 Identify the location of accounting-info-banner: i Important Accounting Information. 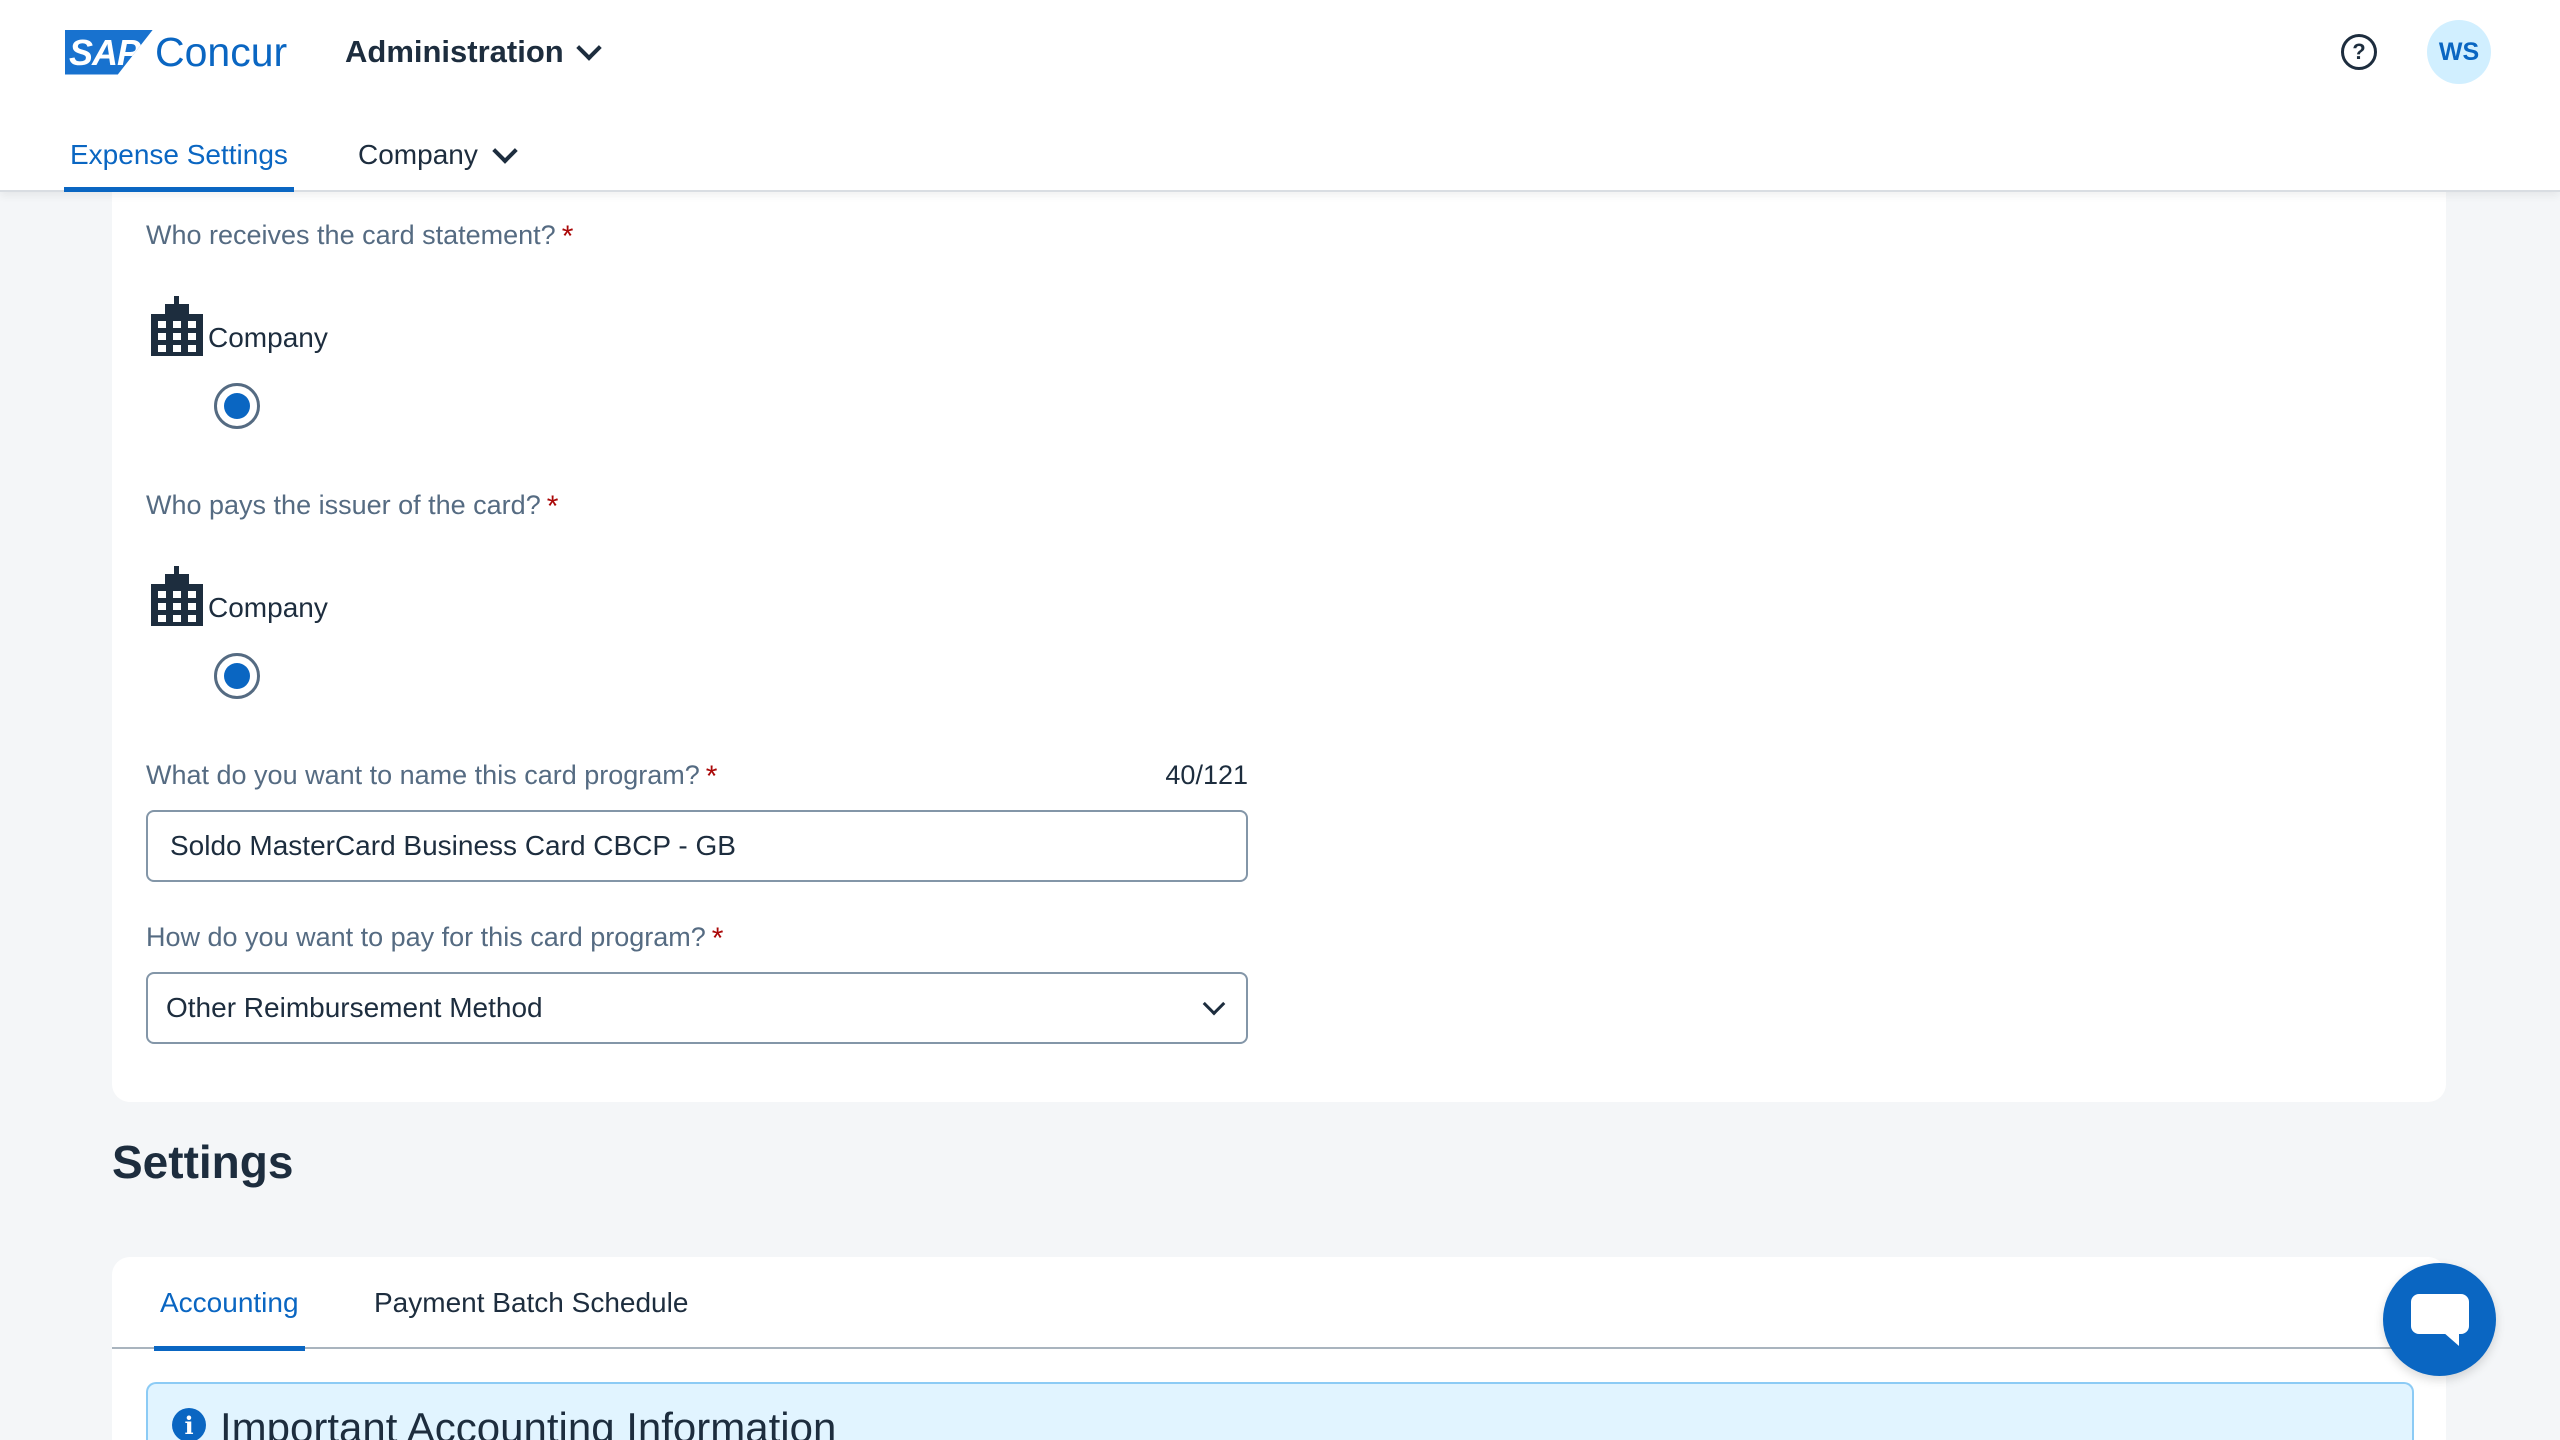
(1280, 1411).